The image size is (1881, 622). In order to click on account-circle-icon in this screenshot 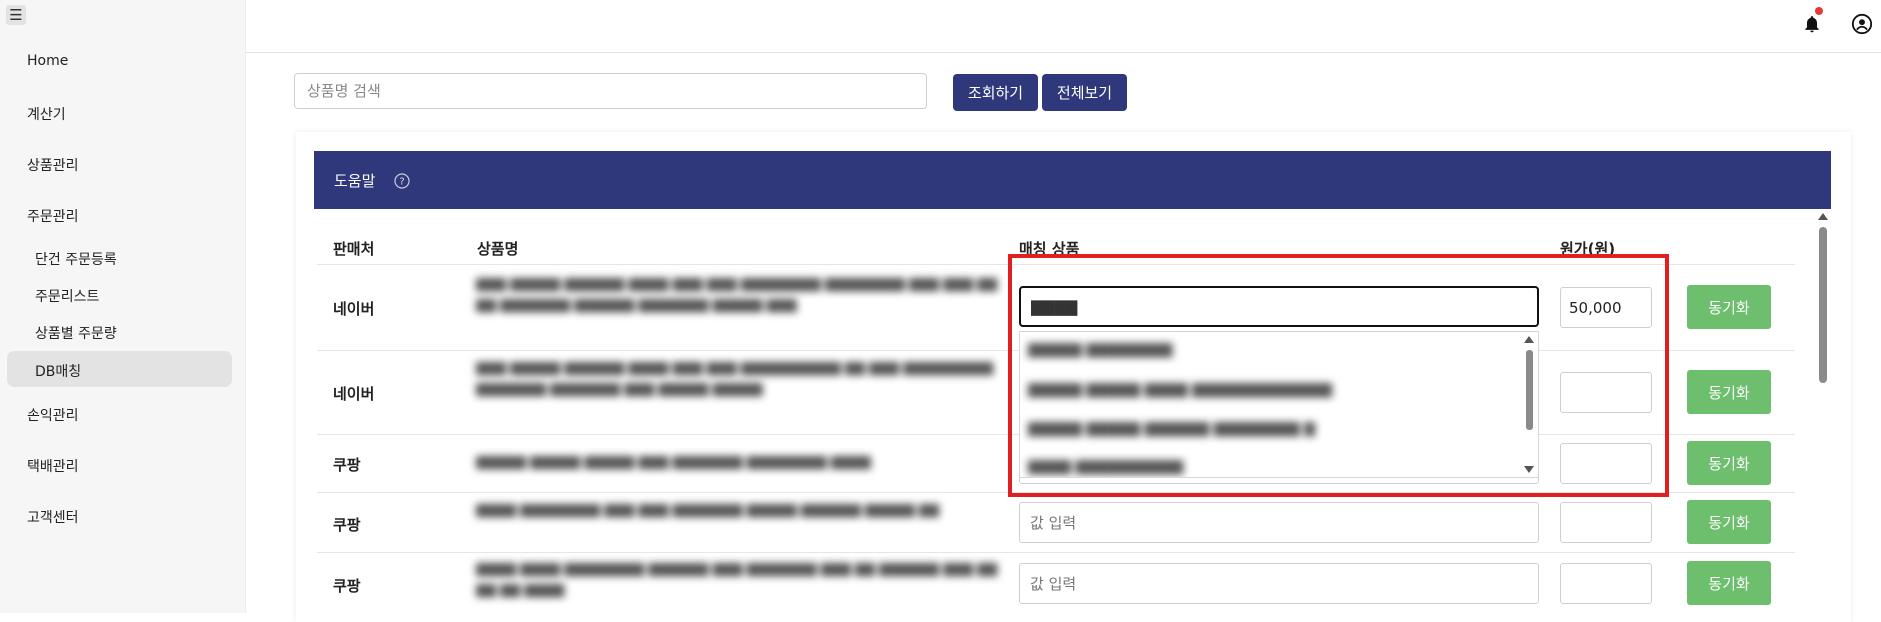, I will do `click(1862, 24)`.